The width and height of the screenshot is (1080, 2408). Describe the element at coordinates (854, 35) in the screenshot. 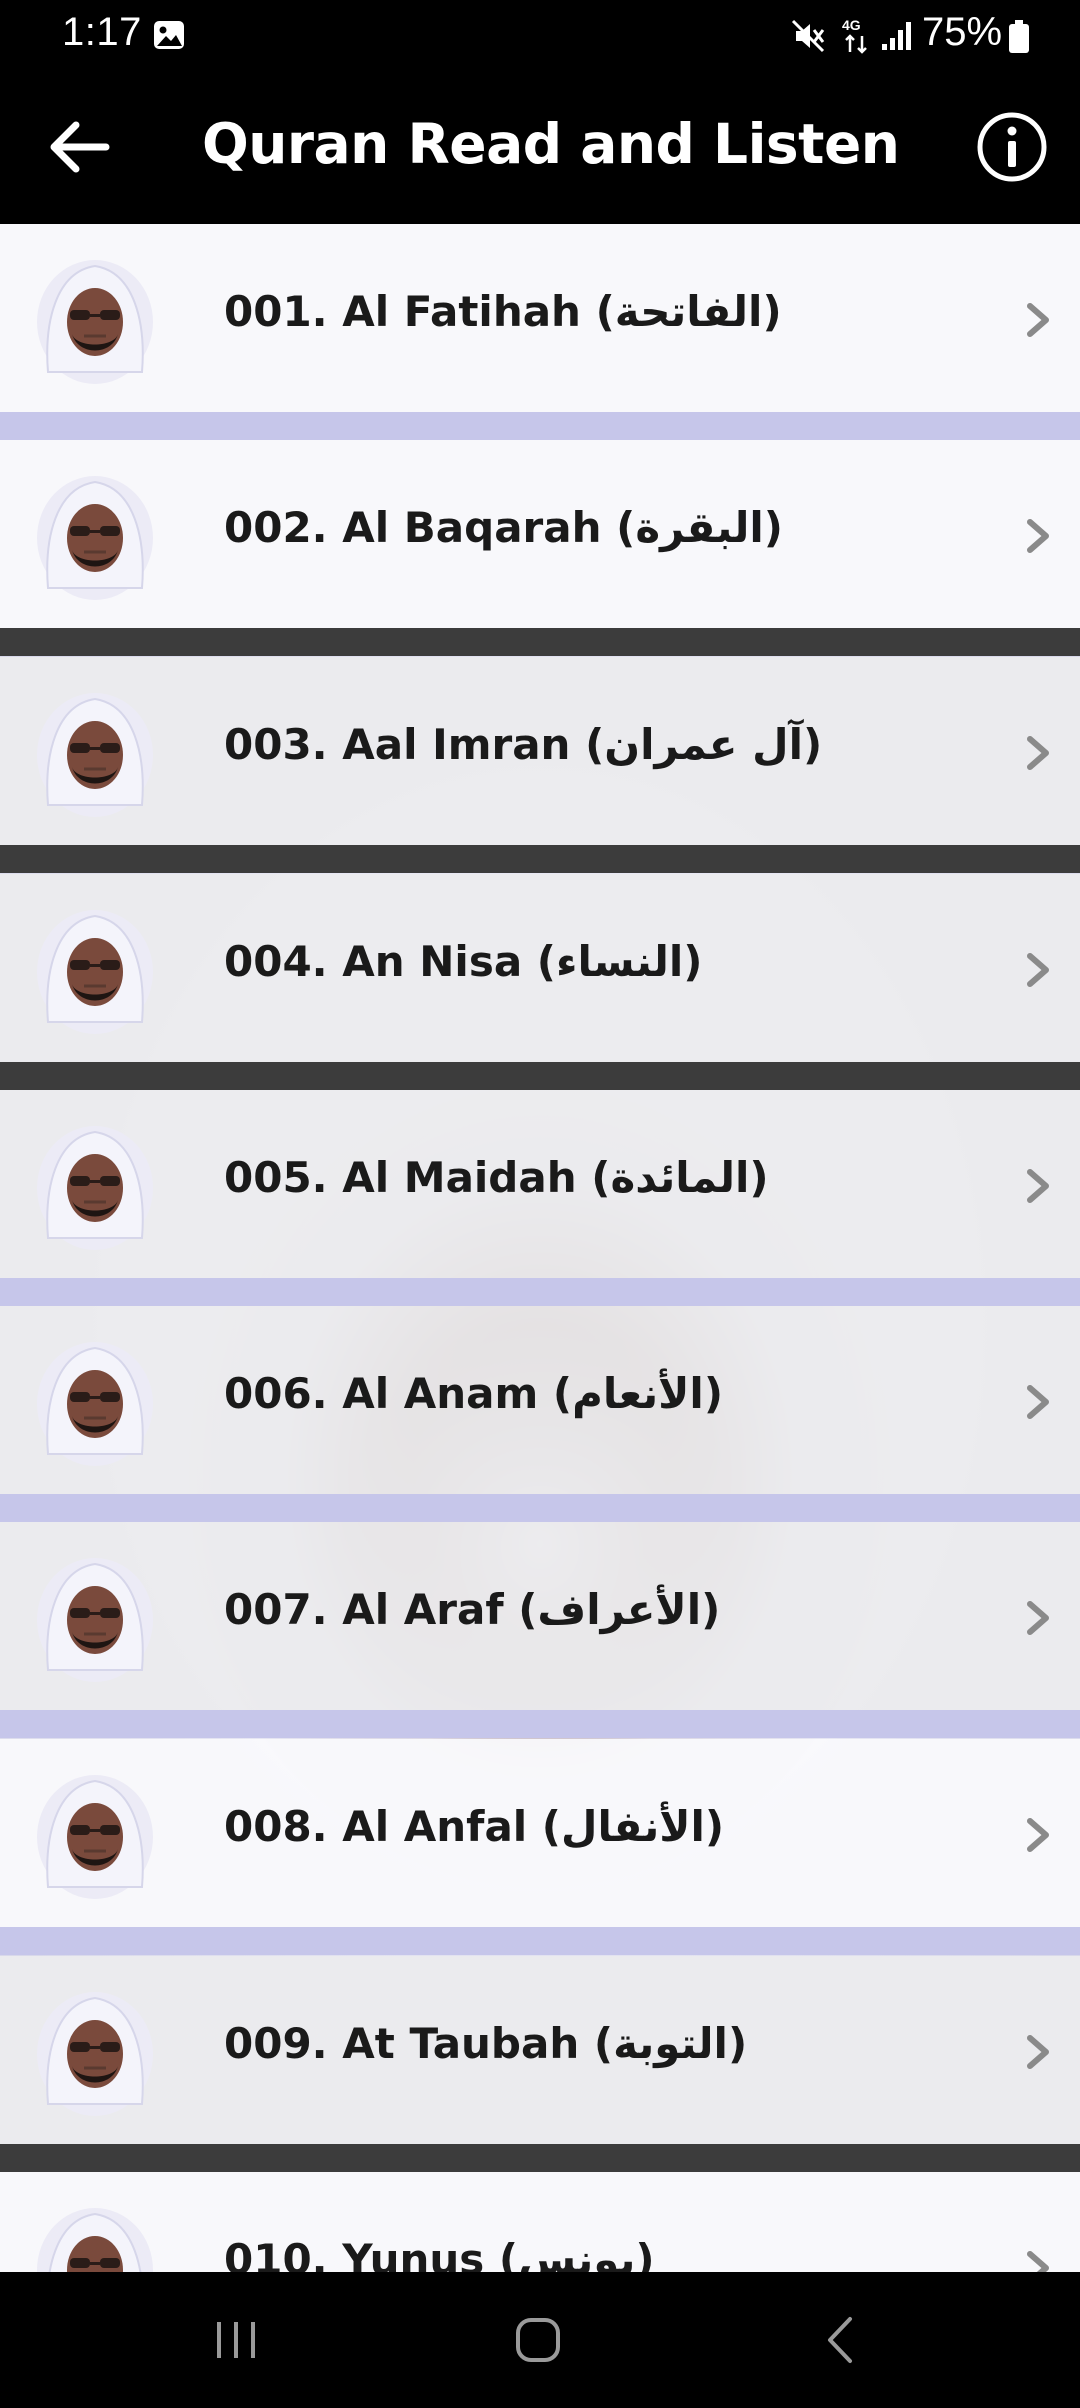

I see `network-type-icon: 4G` at that location.